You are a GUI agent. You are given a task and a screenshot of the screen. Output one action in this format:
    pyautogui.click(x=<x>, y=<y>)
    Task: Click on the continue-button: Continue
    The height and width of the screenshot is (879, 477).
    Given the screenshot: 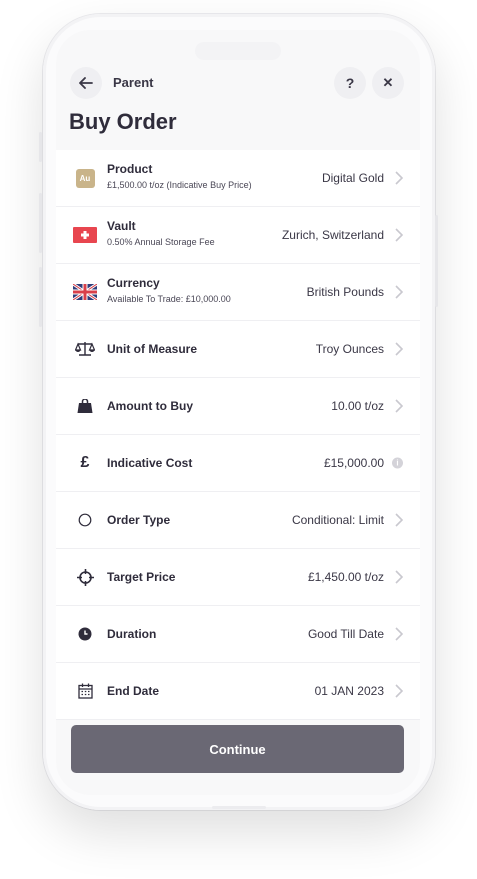 What is the action you would take?
    pyautogui.click(x=237, y=749)
    